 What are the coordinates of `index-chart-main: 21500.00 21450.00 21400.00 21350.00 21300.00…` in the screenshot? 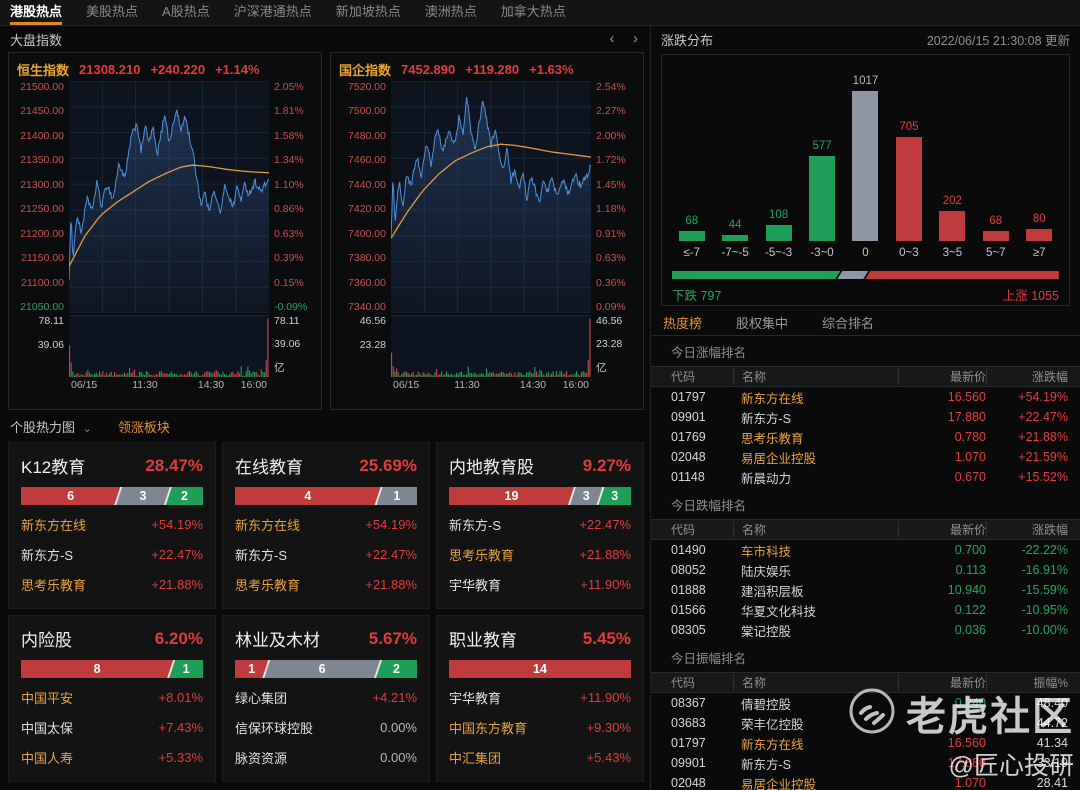 It's located at (165, 197).